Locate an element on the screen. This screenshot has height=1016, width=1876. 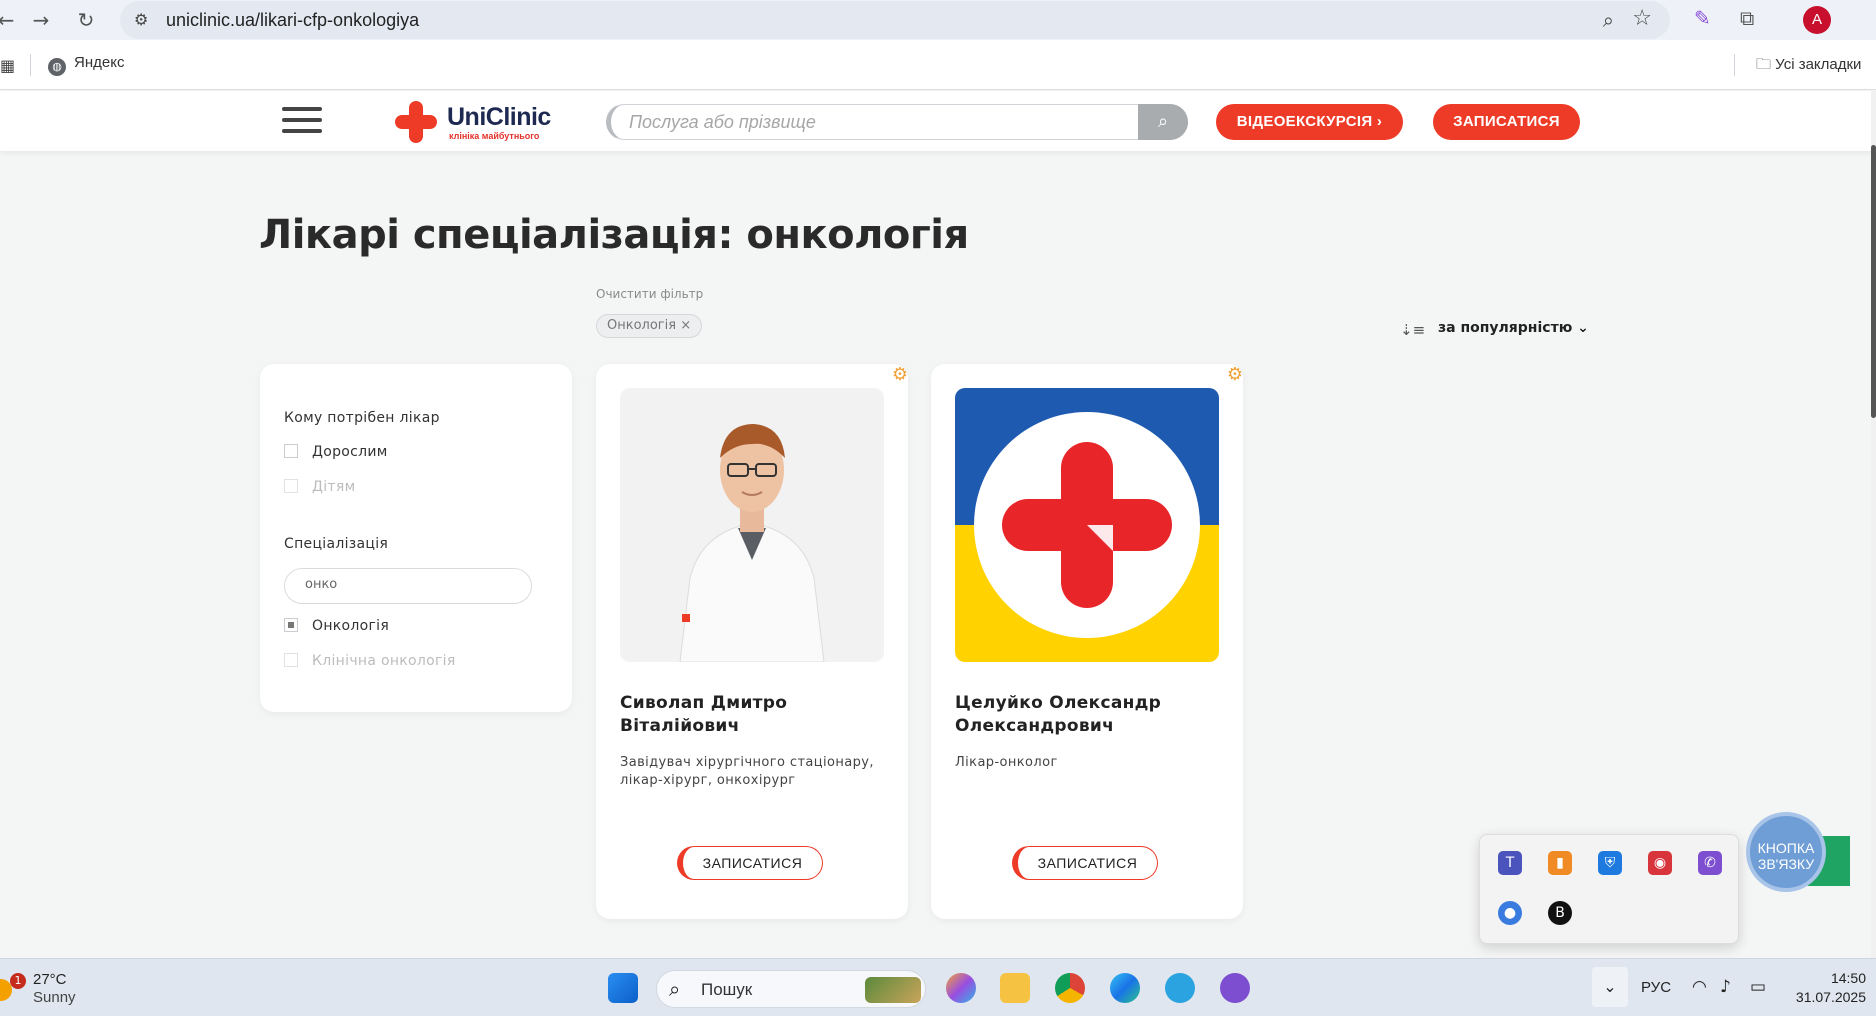
bookmark-yandex-label: Яндекс is located at coordinates (99, 62).